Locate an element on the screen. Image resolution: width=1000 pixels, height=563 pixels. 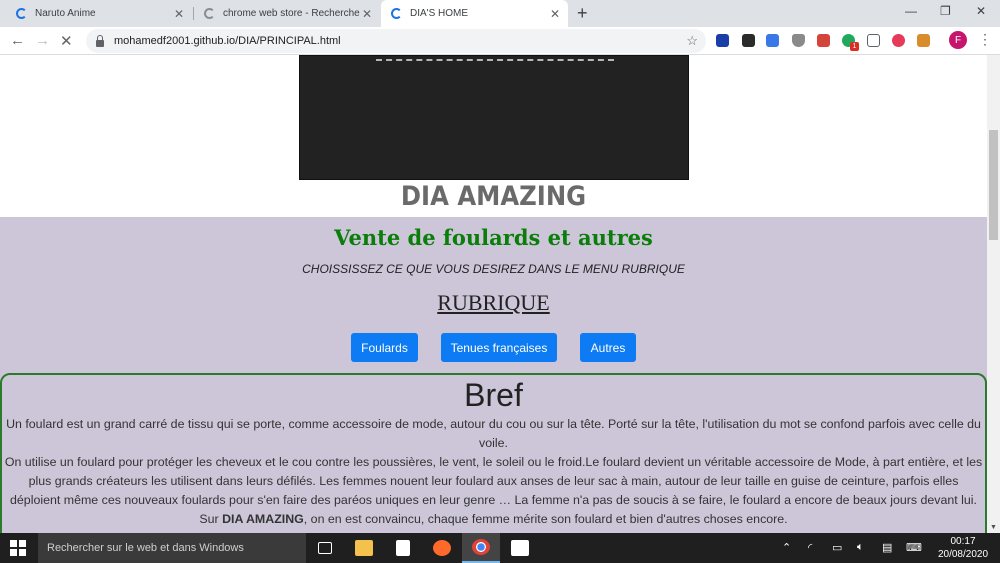
tab-chrome-web-store: chrome web store - Recherche G ✕ is located at coordinates (287, 13).